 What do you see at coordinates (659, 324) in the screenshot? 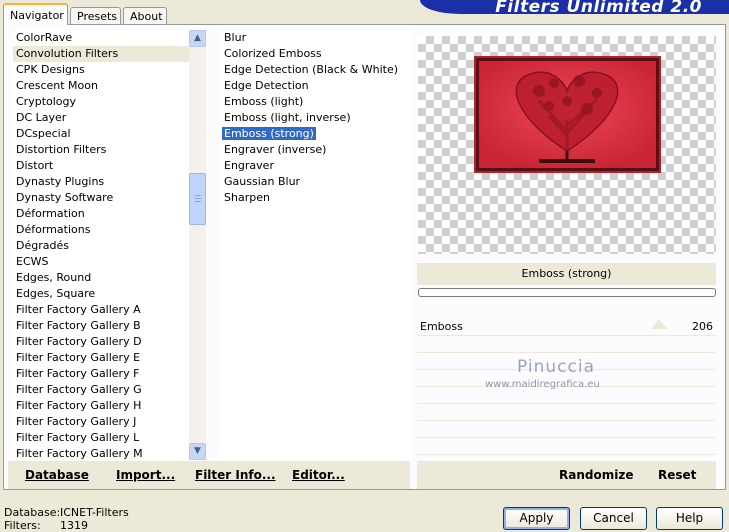
I see `slider-thumb` at bounding box center [659, 324].